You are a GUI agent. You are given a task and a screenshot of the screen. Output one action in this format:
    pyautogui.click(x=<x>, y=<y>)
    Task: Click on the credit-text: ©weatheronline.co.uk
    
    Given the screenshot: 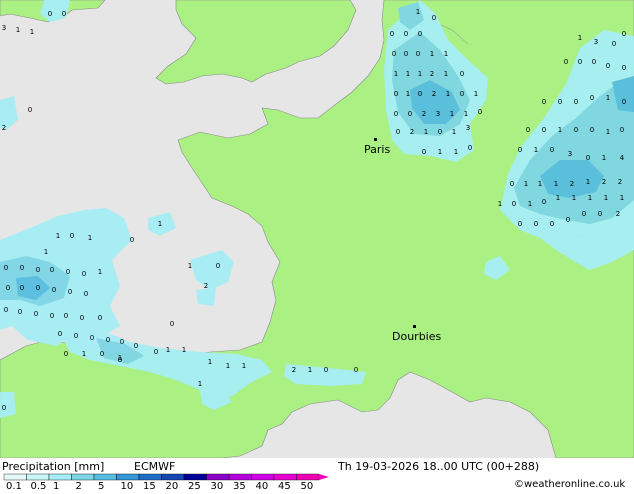 What is the action you would take?
    pyautogui.click(x=569, y=484)
    